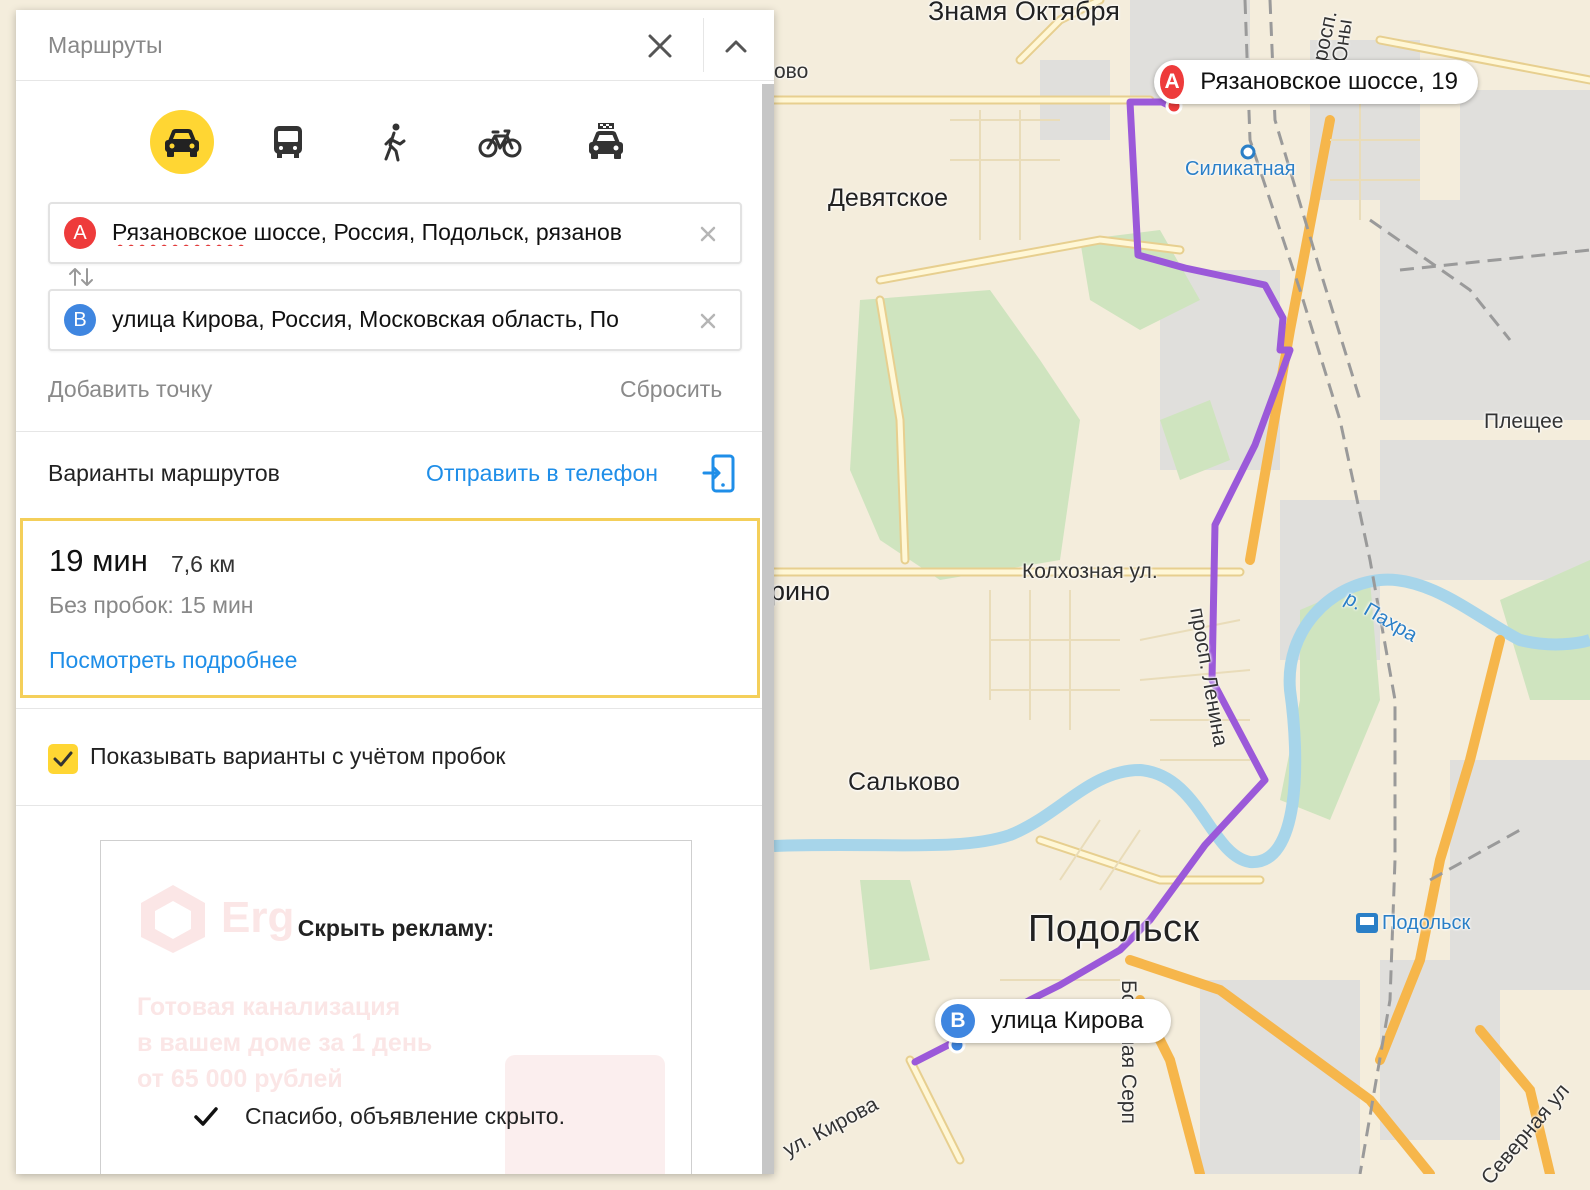  I want to click on reset-link: Сбросить, so click(671, 389).